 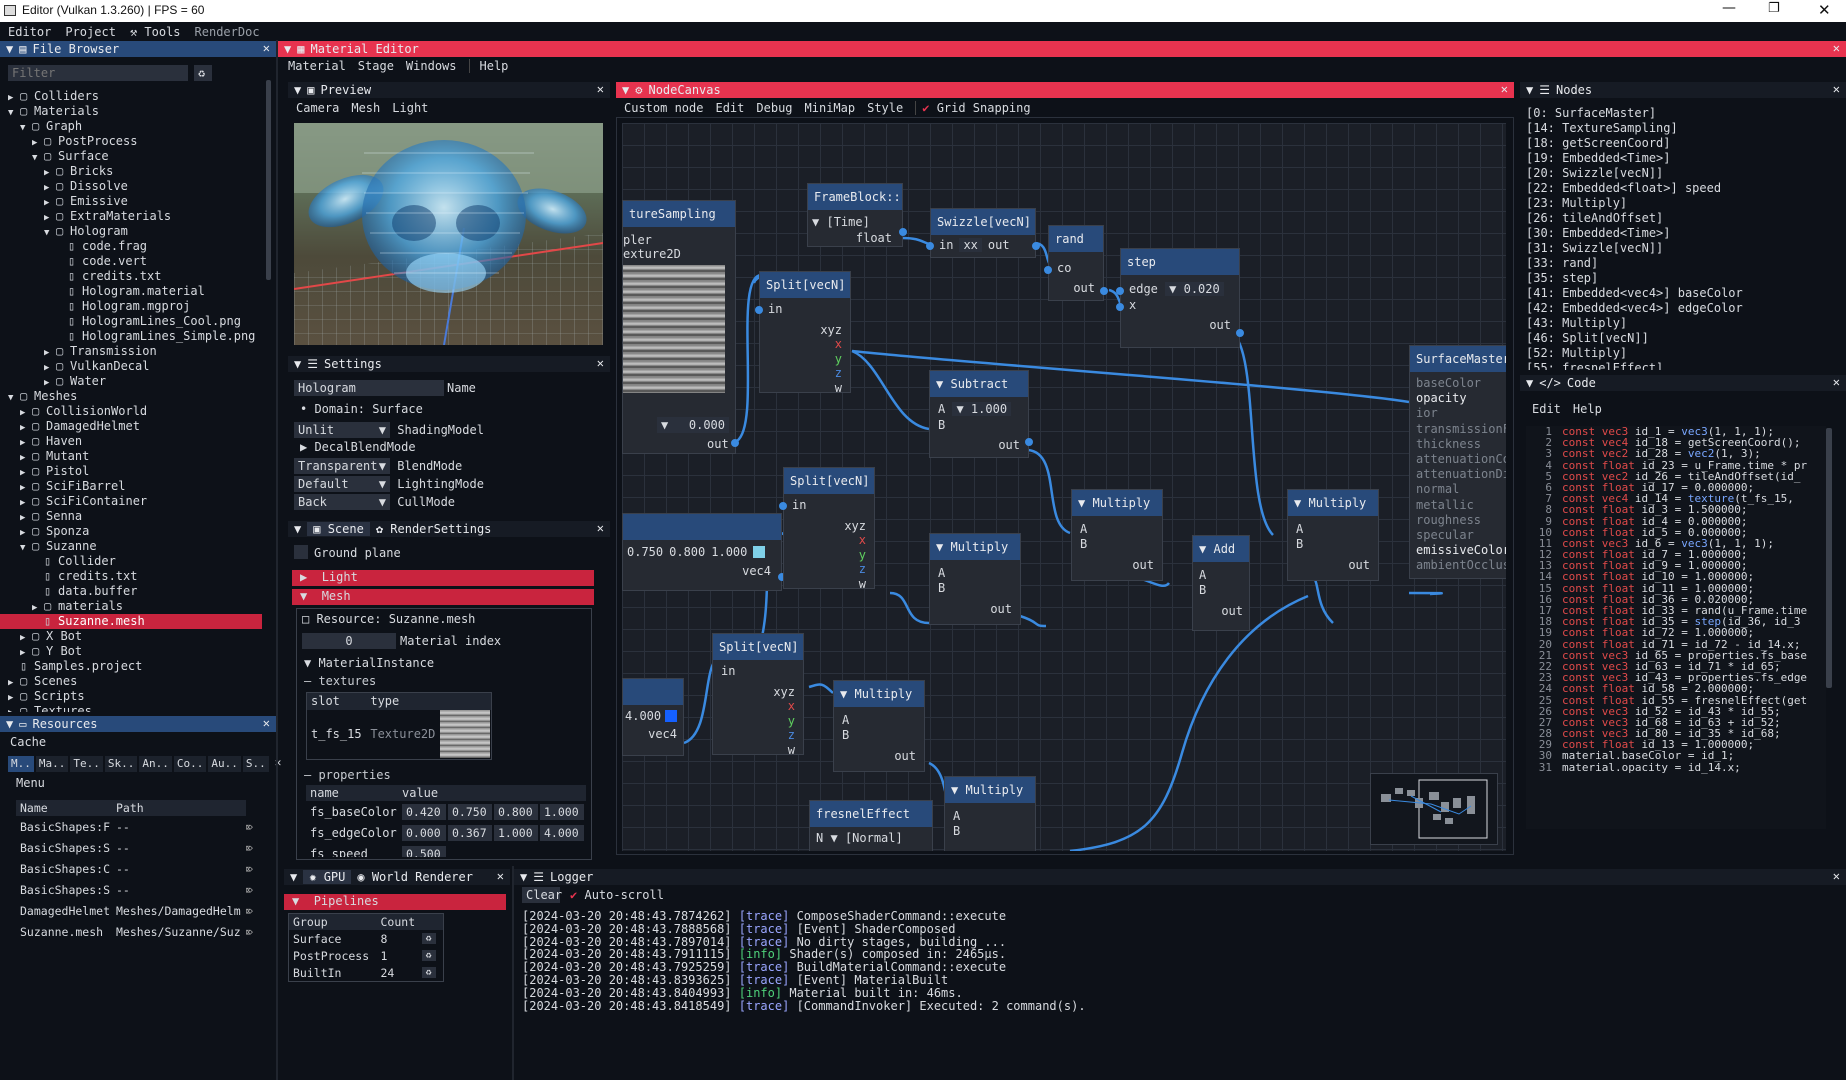 I want to click on surface-input-pin: attenuationCo, so click(x=1461, y=459).